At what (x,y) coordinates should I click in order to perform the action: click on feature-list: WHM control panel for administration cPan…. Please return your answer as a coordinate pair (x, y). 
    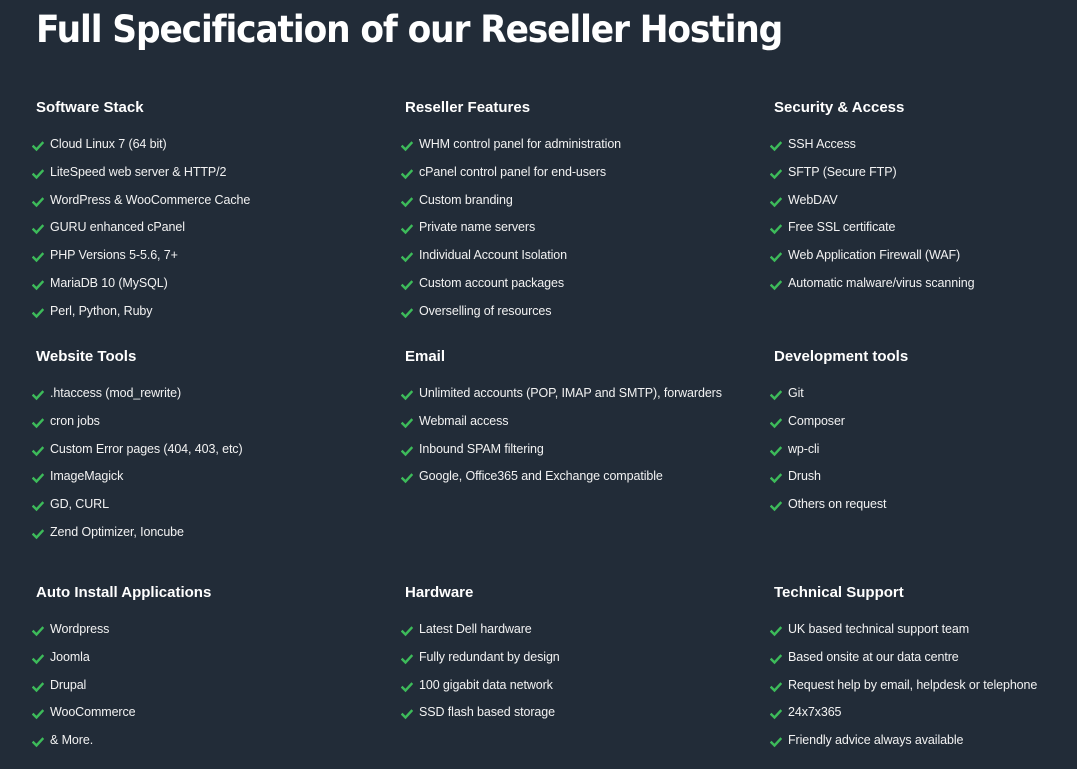
    Looking at the image, I should click on (573, 228).